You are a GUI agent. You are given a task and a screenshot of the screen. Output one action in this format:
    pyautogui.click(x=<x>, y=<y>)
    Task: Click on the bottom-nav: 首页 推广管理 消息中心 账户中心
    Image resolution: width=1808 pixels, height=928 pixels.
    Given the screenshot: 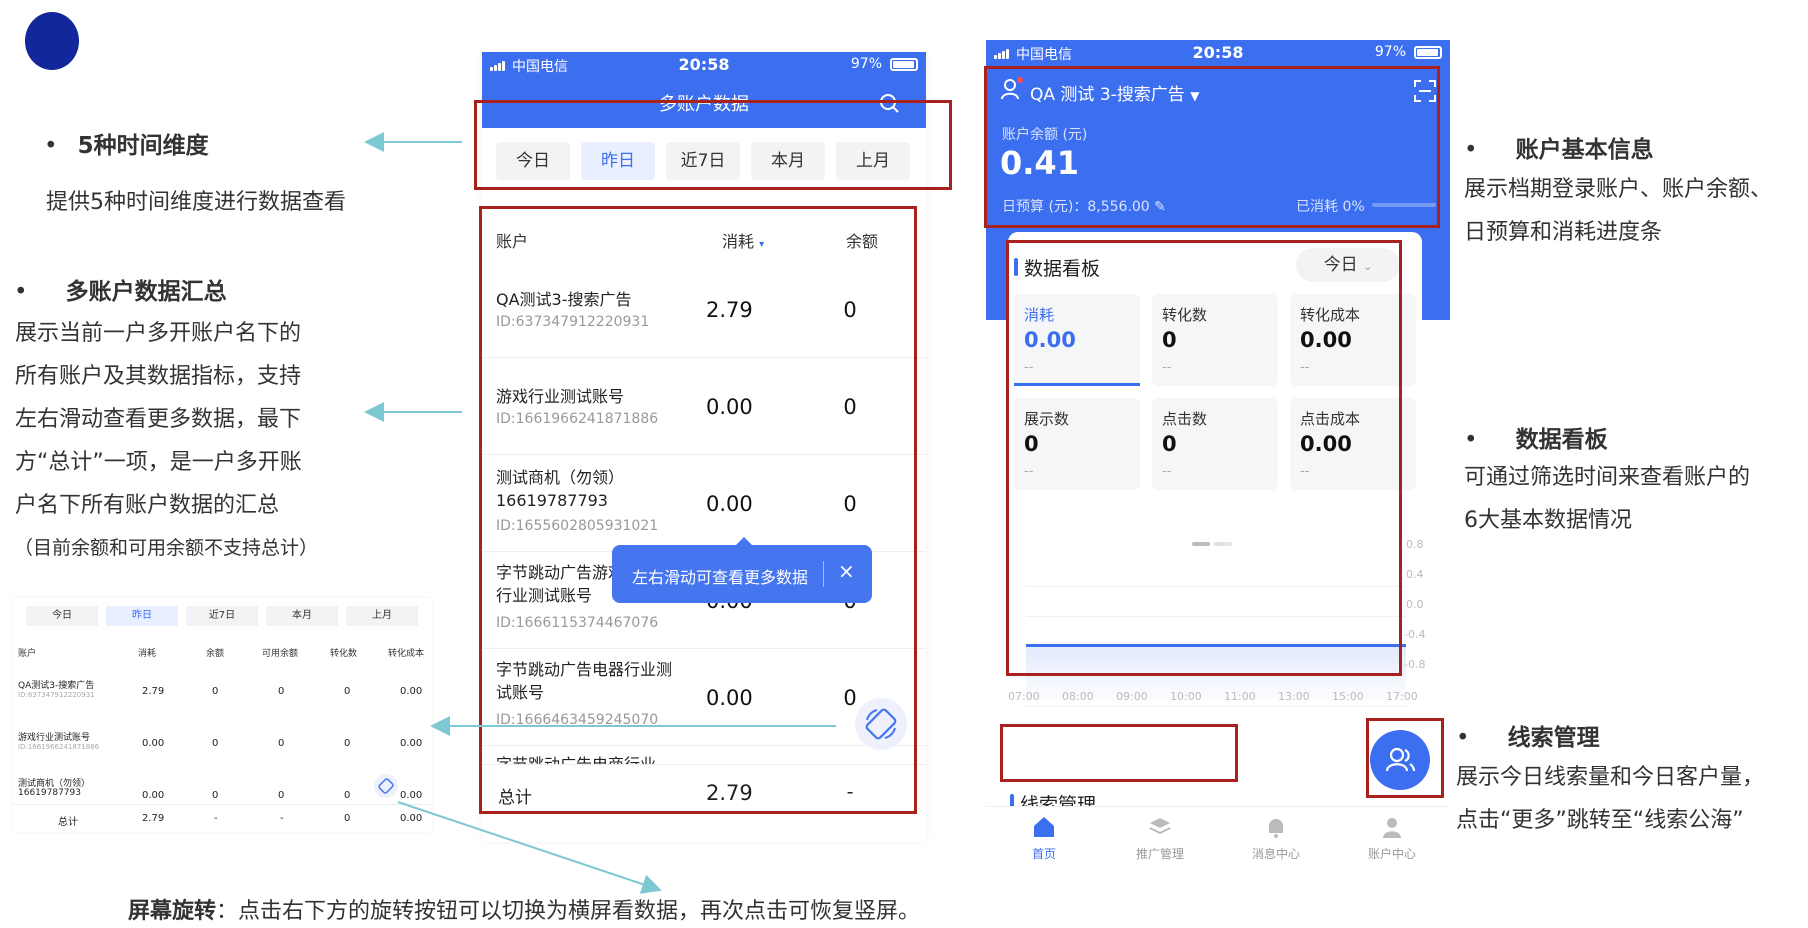 What is the action you would take?
    pyautogui.click(x=1218, y=836)
    